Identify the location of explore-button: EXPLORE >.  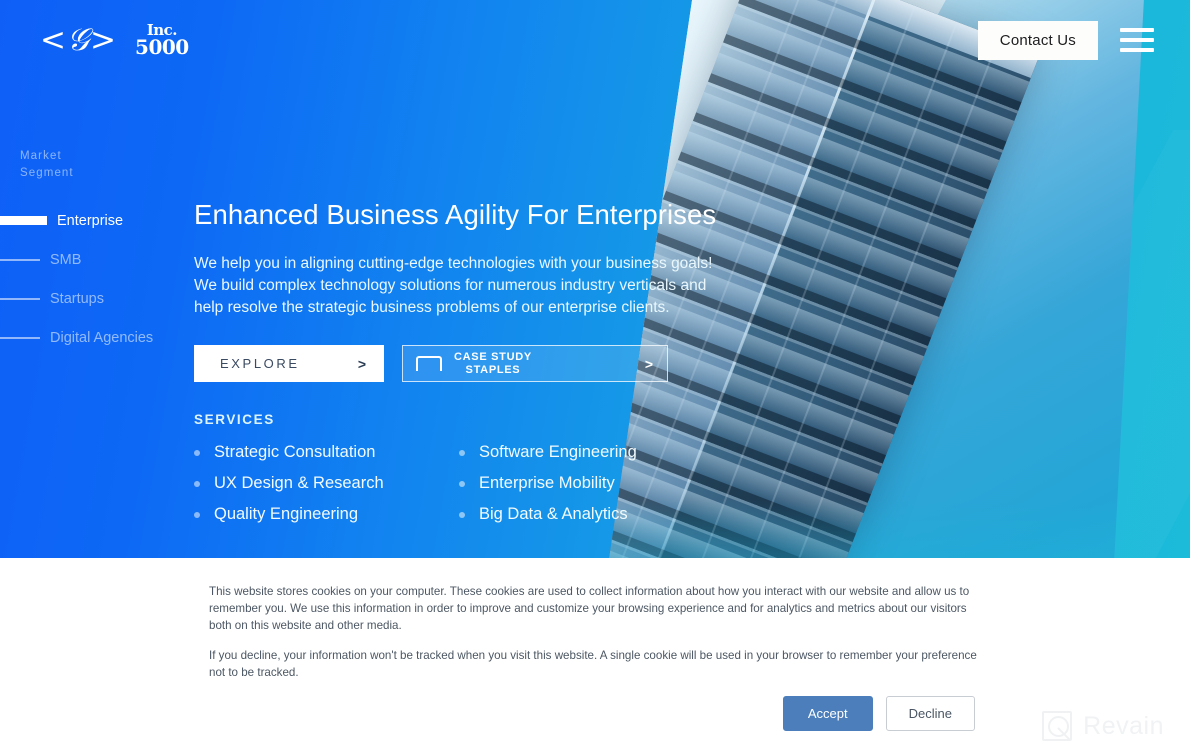
(289, 364).